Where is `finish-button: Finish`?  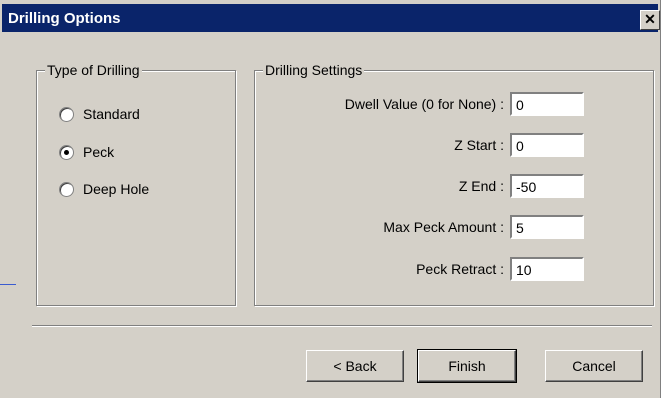 finish-button: Finish is located at coordinates (467, 366).